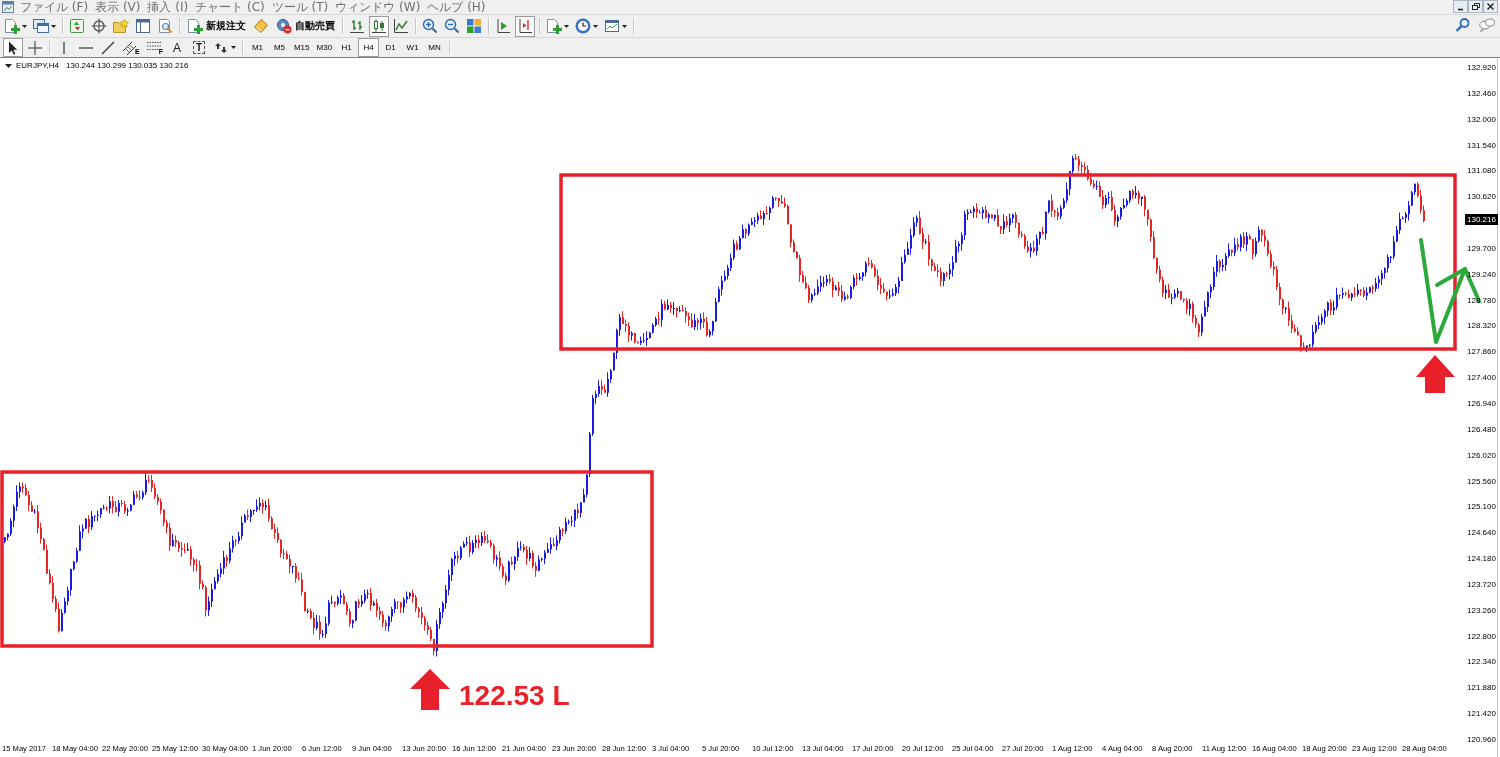  I want to click on channel-icon, so click(130, 47).